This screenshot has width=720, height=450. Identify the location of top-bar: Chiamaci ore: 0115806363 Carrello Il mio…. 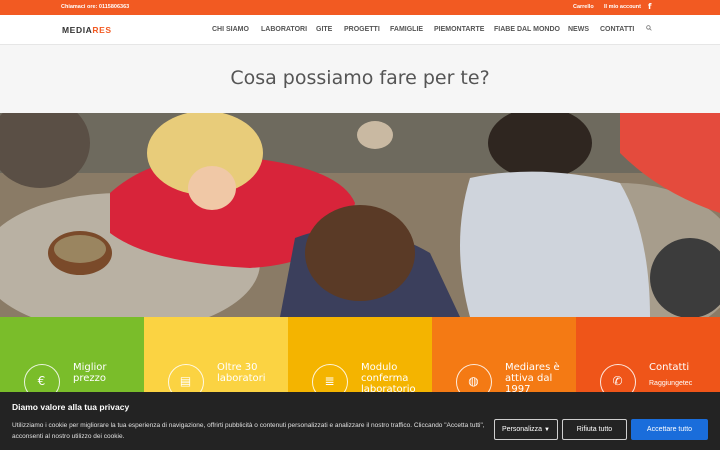
(360, 7).